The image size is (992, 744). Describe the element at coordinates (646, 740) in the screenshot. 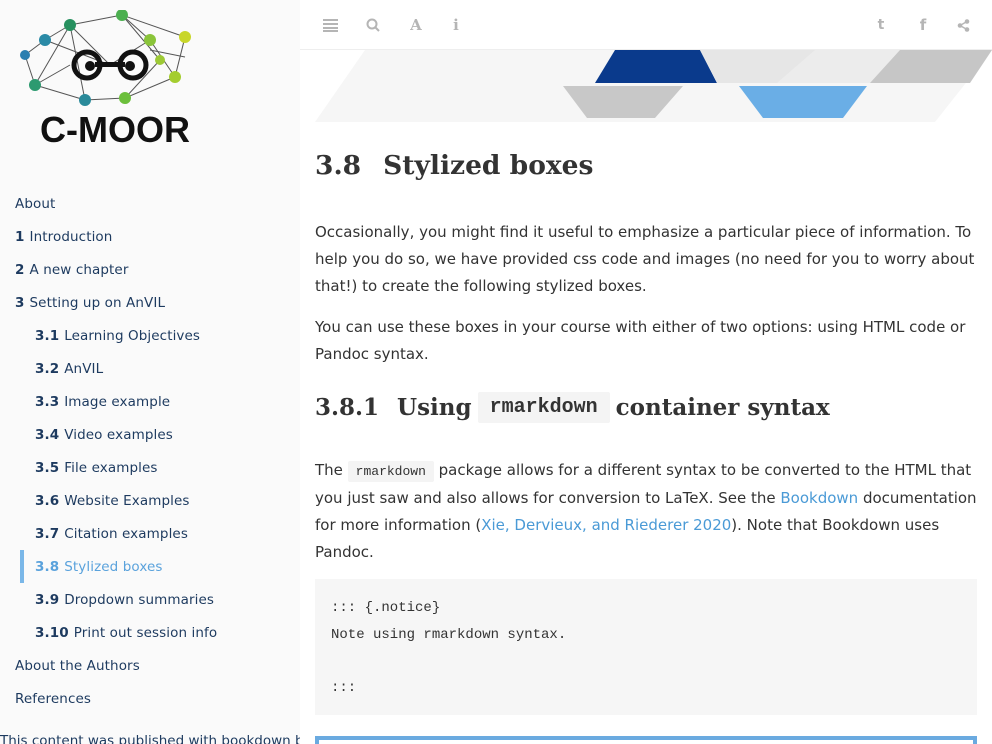

I see `notice-box` at that location.